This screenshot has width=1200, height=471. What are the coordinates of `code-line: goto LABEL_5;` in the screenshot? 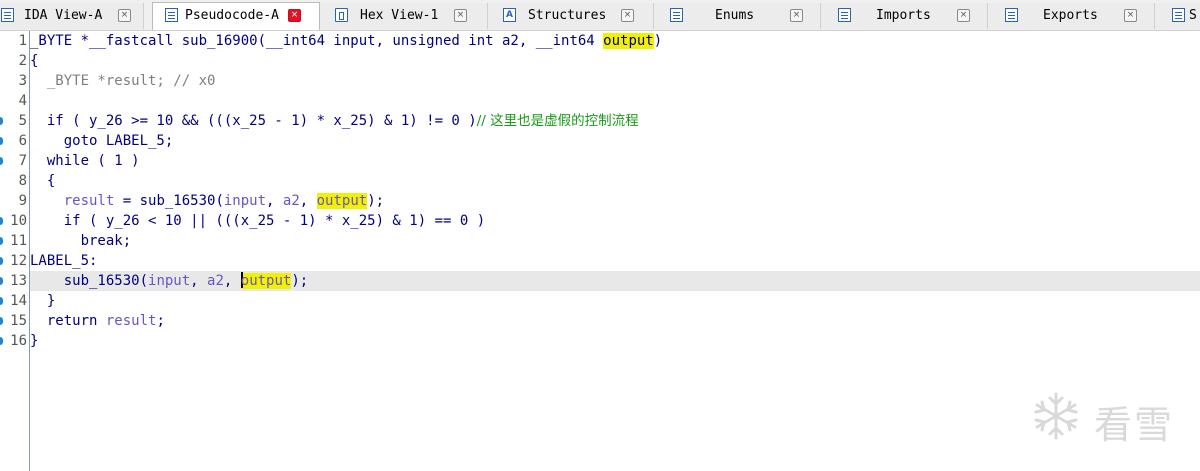 It's located at (615, 141).